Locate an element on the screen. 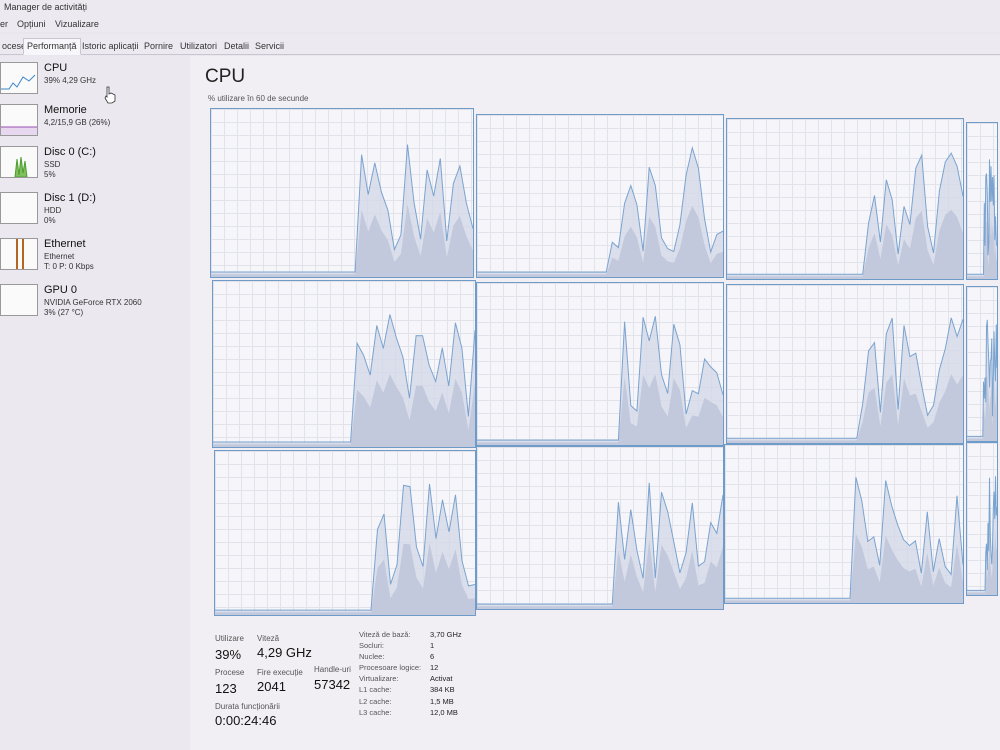 This screenshot has height=750, width=1000. disk0-thumbnail is located at coordinates (19, 162).